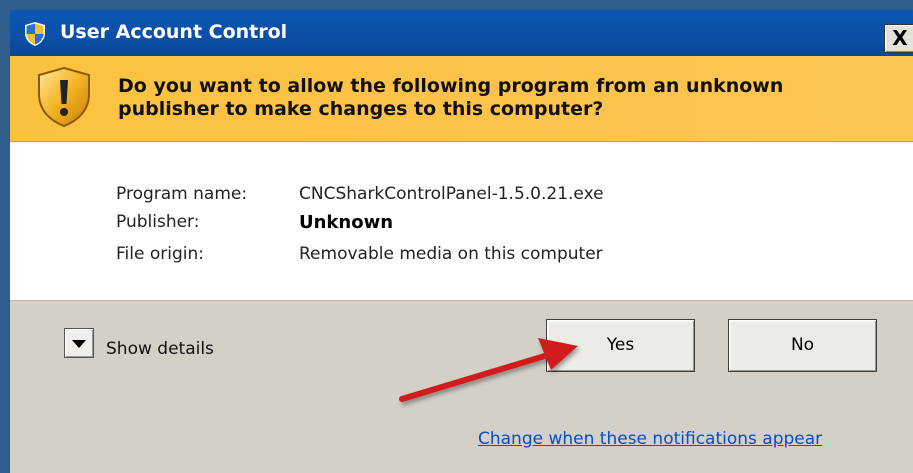 The image size is (913, 473). I want to click on yes-button: Yes, so click(620, 345).